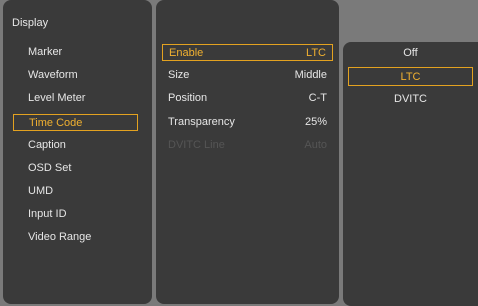 The width and height of the screenshot is (478, 306). Describe the element at coordinates (75, 75) in the screenshot. I see `menu-item-waveform: Waveform` at that location.